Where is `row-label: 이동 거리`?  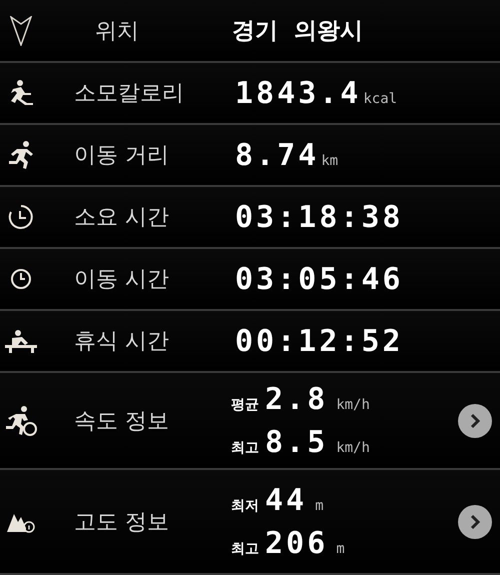 row-label: 이동 거리 is located at coordinates (121, 156).